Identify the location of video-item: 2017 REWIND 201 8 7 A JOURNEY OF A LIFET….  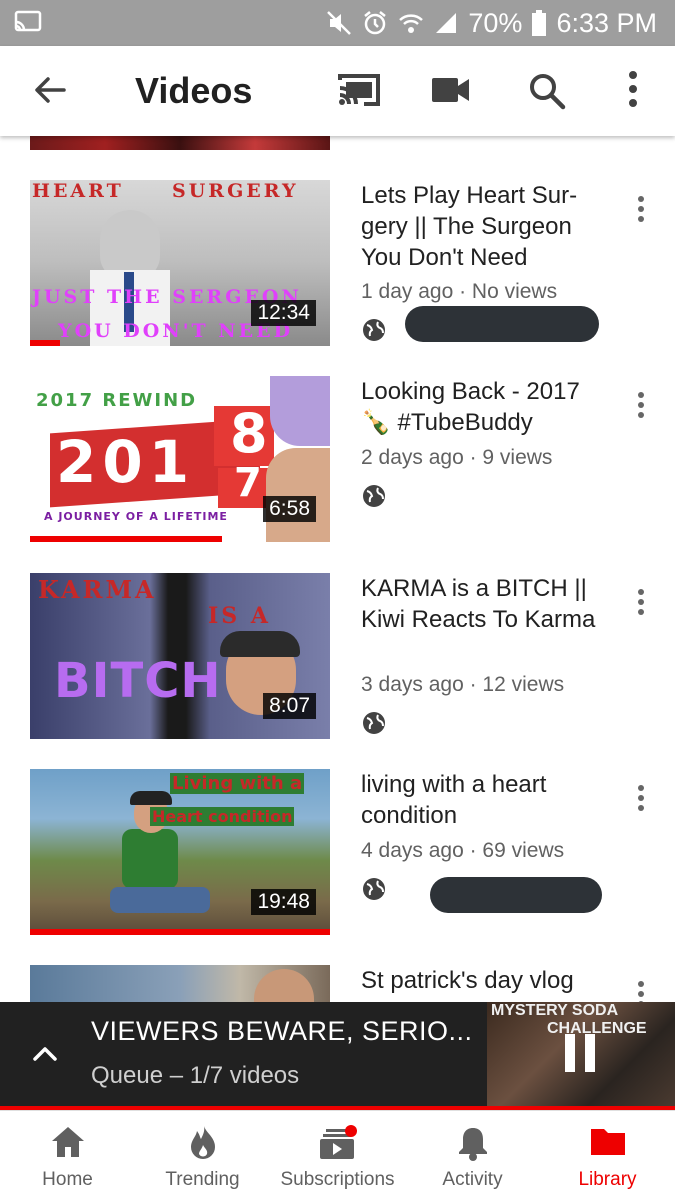
(337, 461).